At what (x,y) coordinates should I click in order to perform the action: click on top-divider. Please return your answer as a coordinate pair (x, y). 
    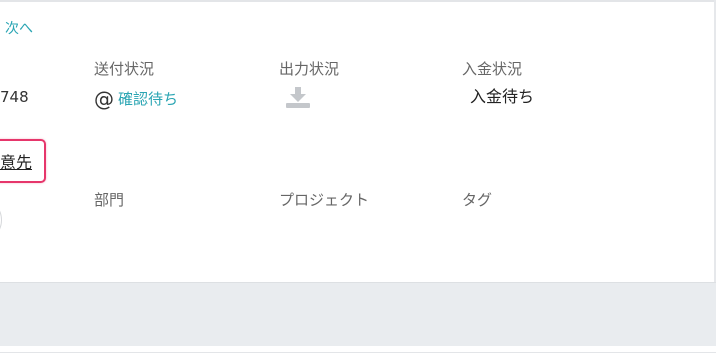
    Looking at the image, I should click on (358, 1).